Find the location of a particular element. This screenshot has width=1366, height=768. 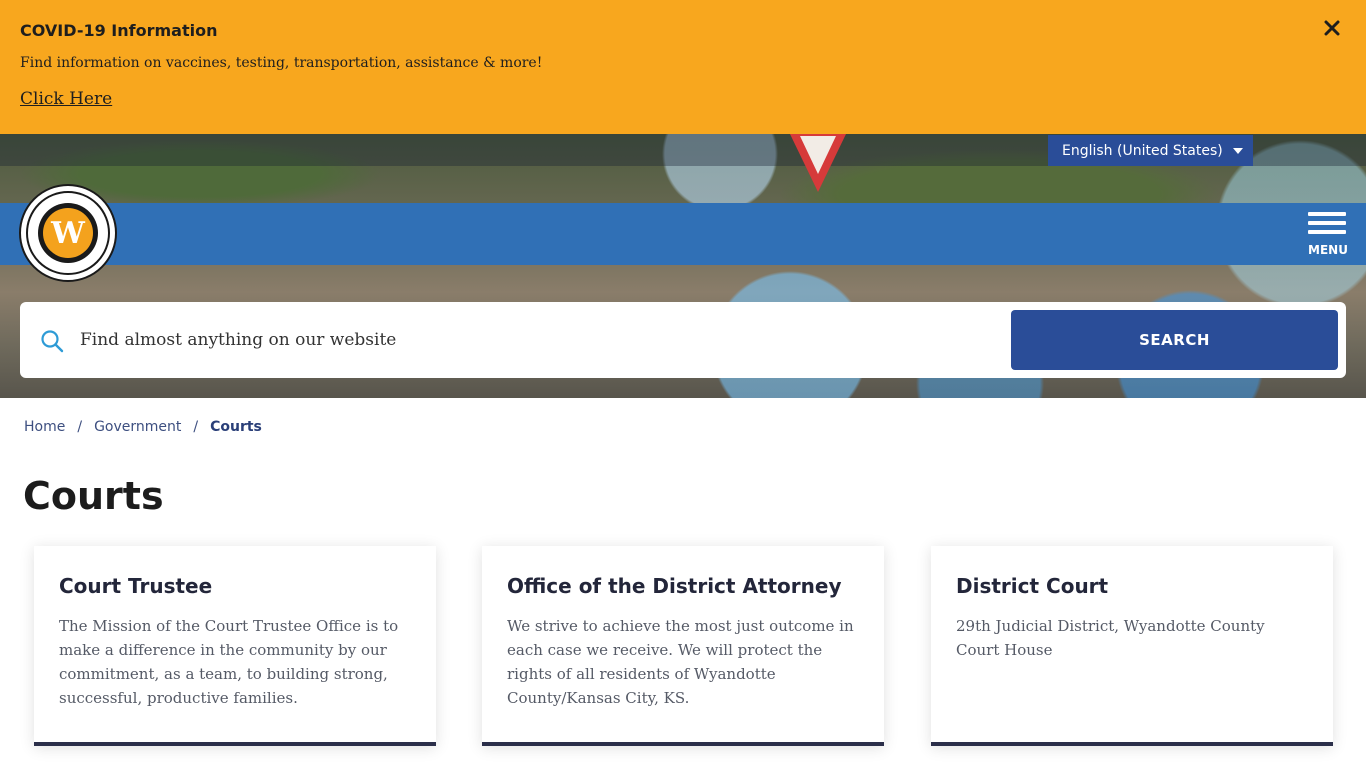

search-button: SEARCH is located at coordinates (1174, 340).